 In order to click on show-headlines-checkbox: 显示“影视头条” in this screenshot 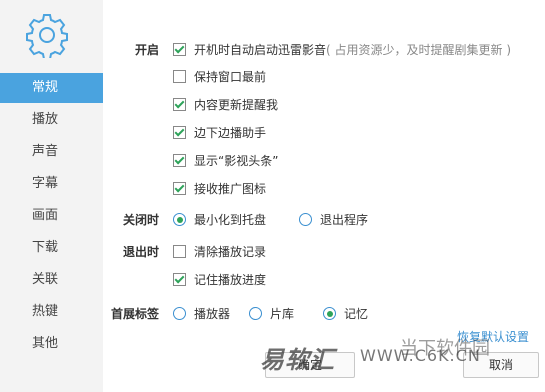, I will do `click(225, 161)`.